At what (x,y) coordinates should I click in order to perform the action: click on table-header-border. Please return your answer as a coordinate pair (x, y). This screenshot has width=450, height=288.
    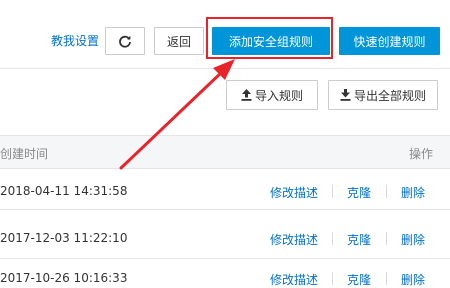
    Looking at the image, I should click on (225, 168).